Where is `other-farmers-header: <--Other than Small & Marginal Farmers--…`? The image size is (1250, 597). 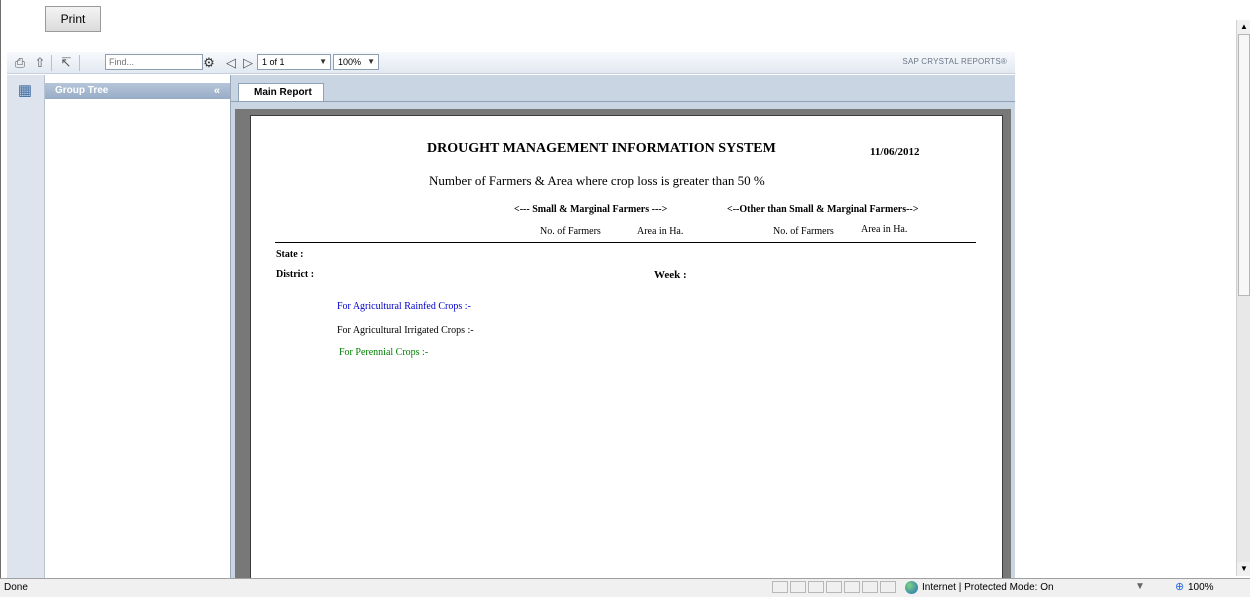
other-farmers-header: <--Other than Small & Marginal Farmers--… is located at coordinates (823, 209).